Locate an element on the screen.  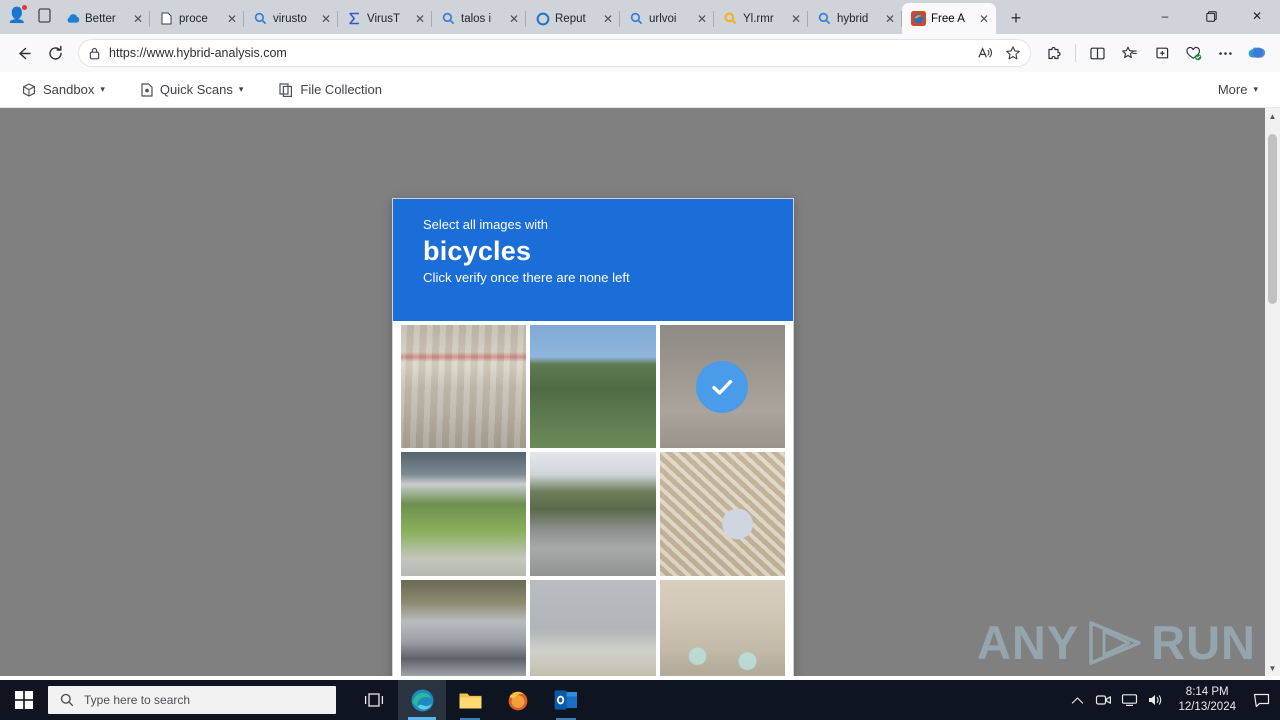
scrollbar-thumb is located at coordinates (1272, 219).